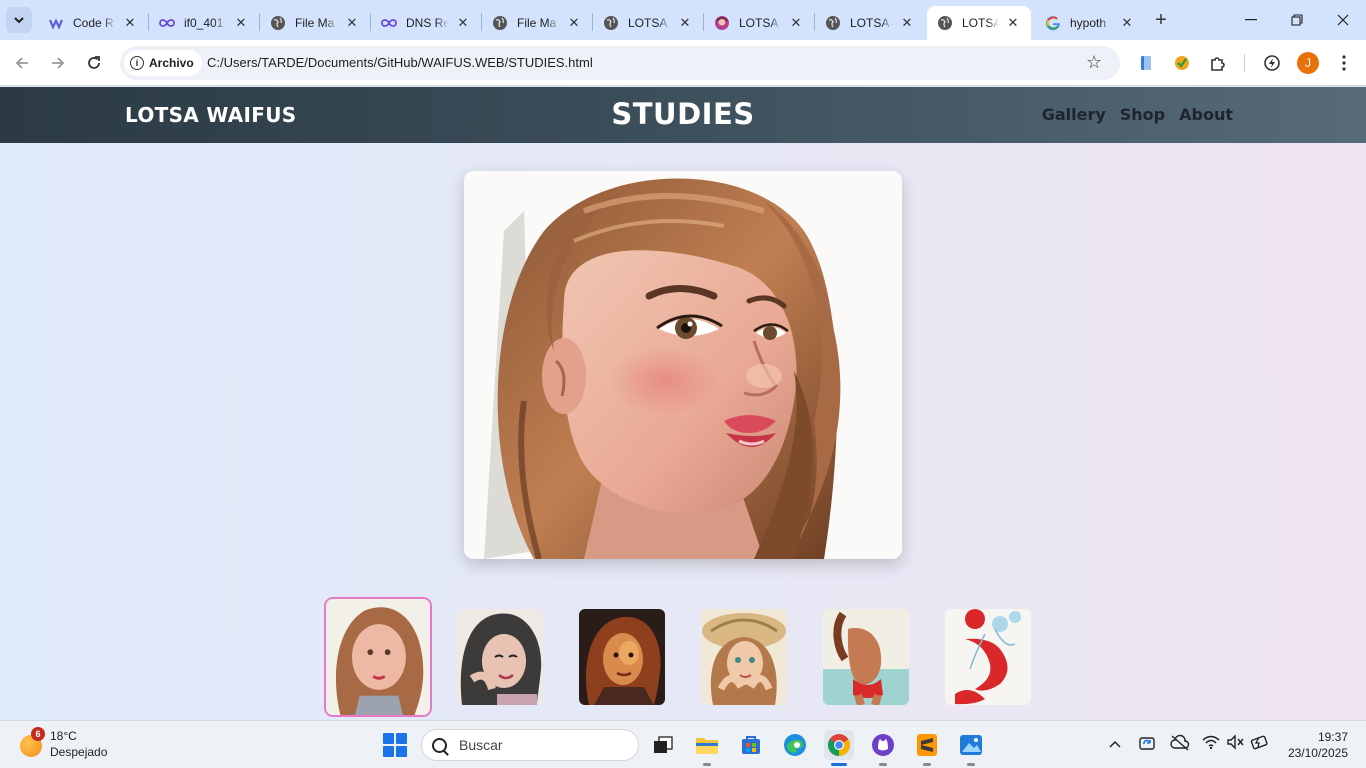 This screenshot has width=1366, height=768. Describe the element at coordinates (1317, 753) in the screenshot. I see `clock-date: 23/10/2025` at that location.